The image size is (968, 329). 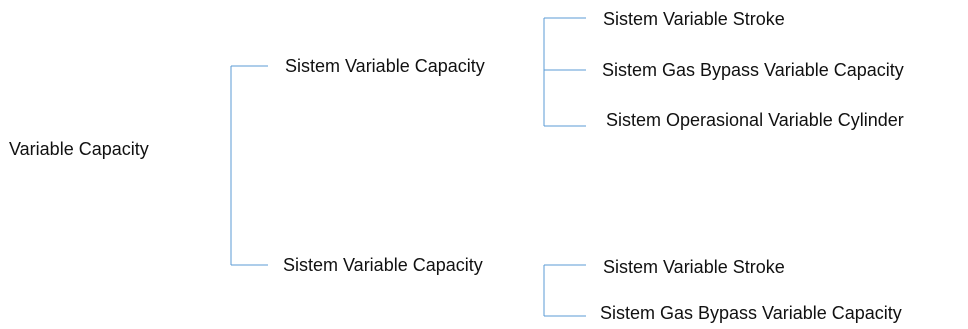 What do you see at coordinates (383, 265) in the screenshot?
I see `branch-2-label: Sistem Variable Capacity` at bounding box center [383, 265].